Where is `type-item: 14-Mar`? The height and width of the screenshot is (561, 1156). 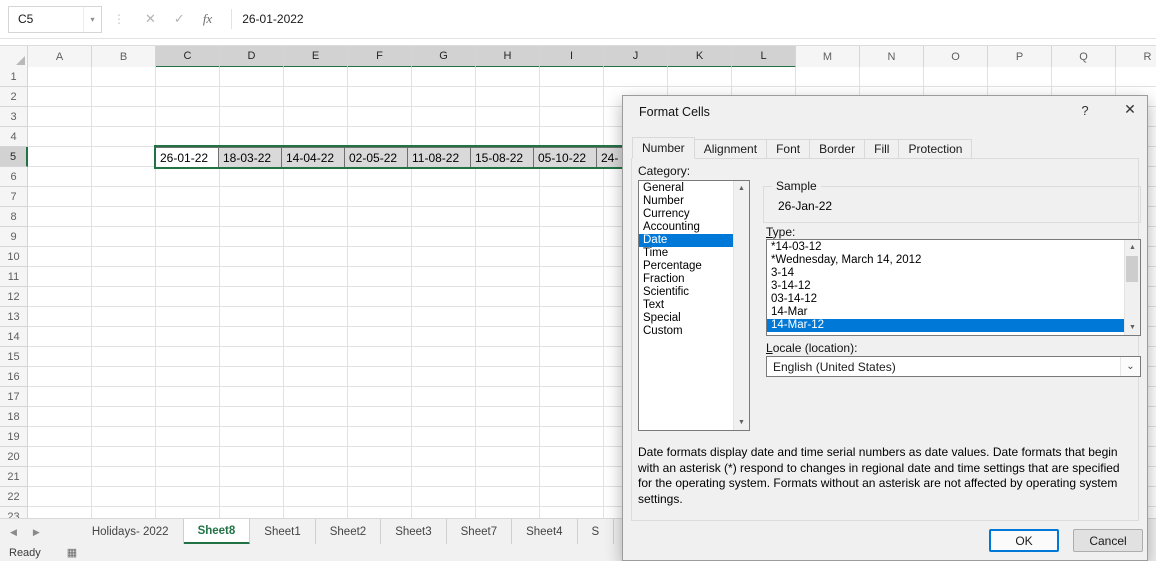 type-item: 14-Mar is located at coordinates (945, 312).